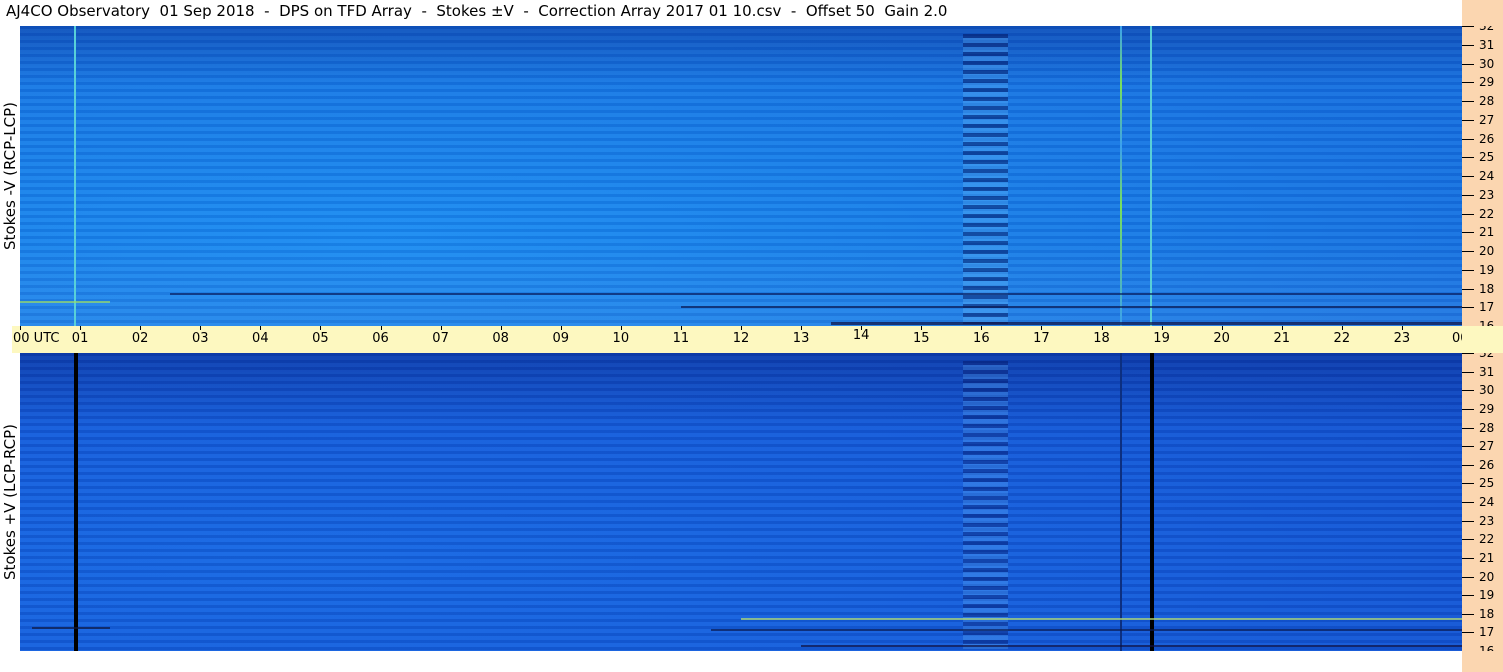 The image size is (1503, 672). I want to click on time-tick-label: 09, so click(561, 338).